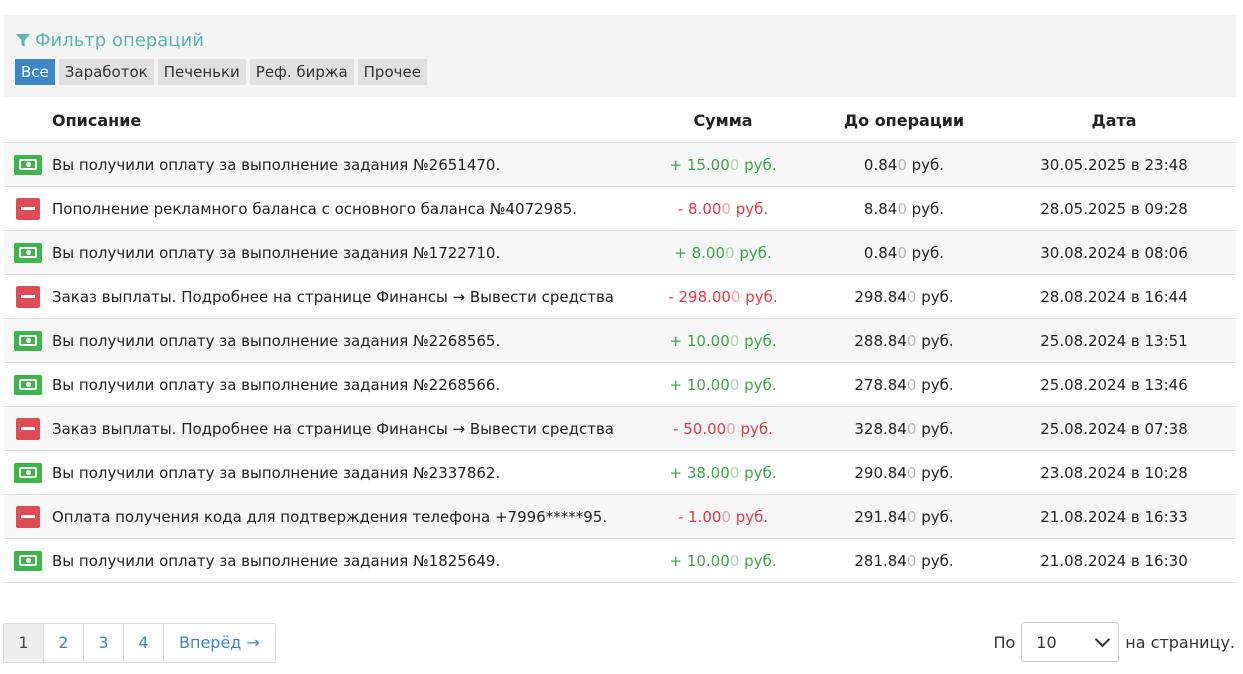  I want to click on per-page-value: 10, so click(1046, 642).